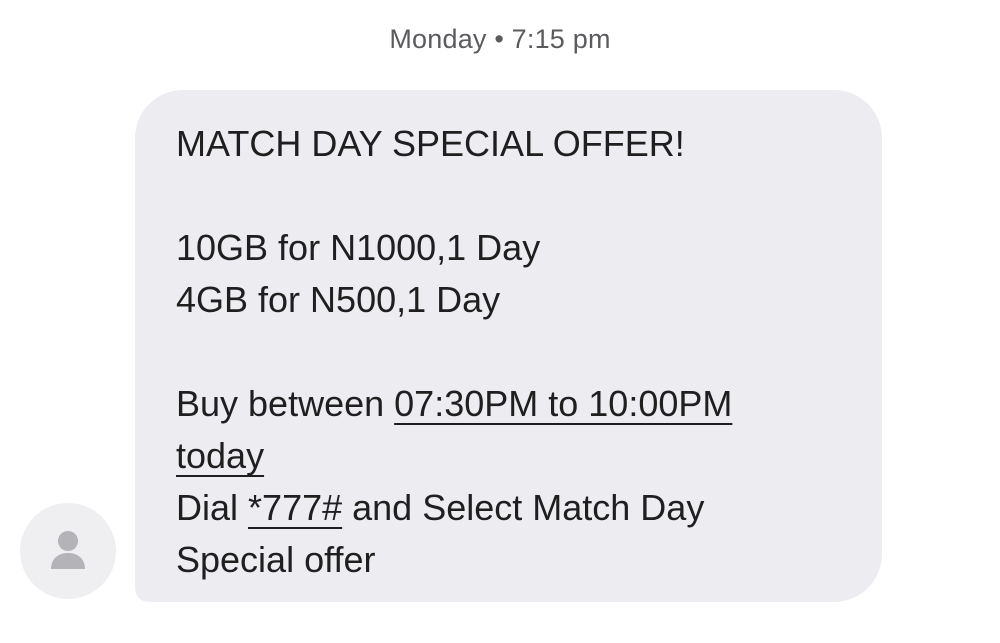 This screenshot has width=1000, height=643. What do you see at coordinates (338, 299) in the screenshot?
I see `offer-line-2: 4GB for N500,1 Day` at bounding box center [338, 299].